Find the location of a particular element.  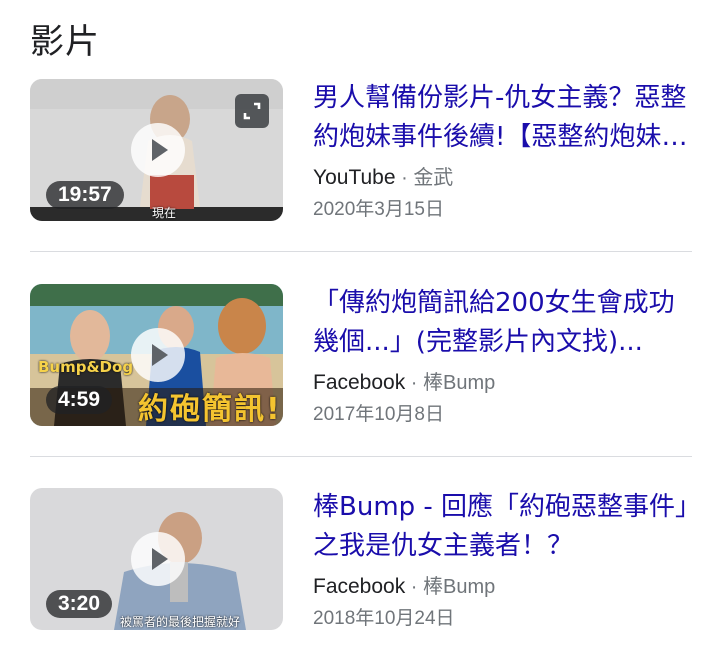

video-date: 2020年3月15日 is located at coordinates (378, 209).